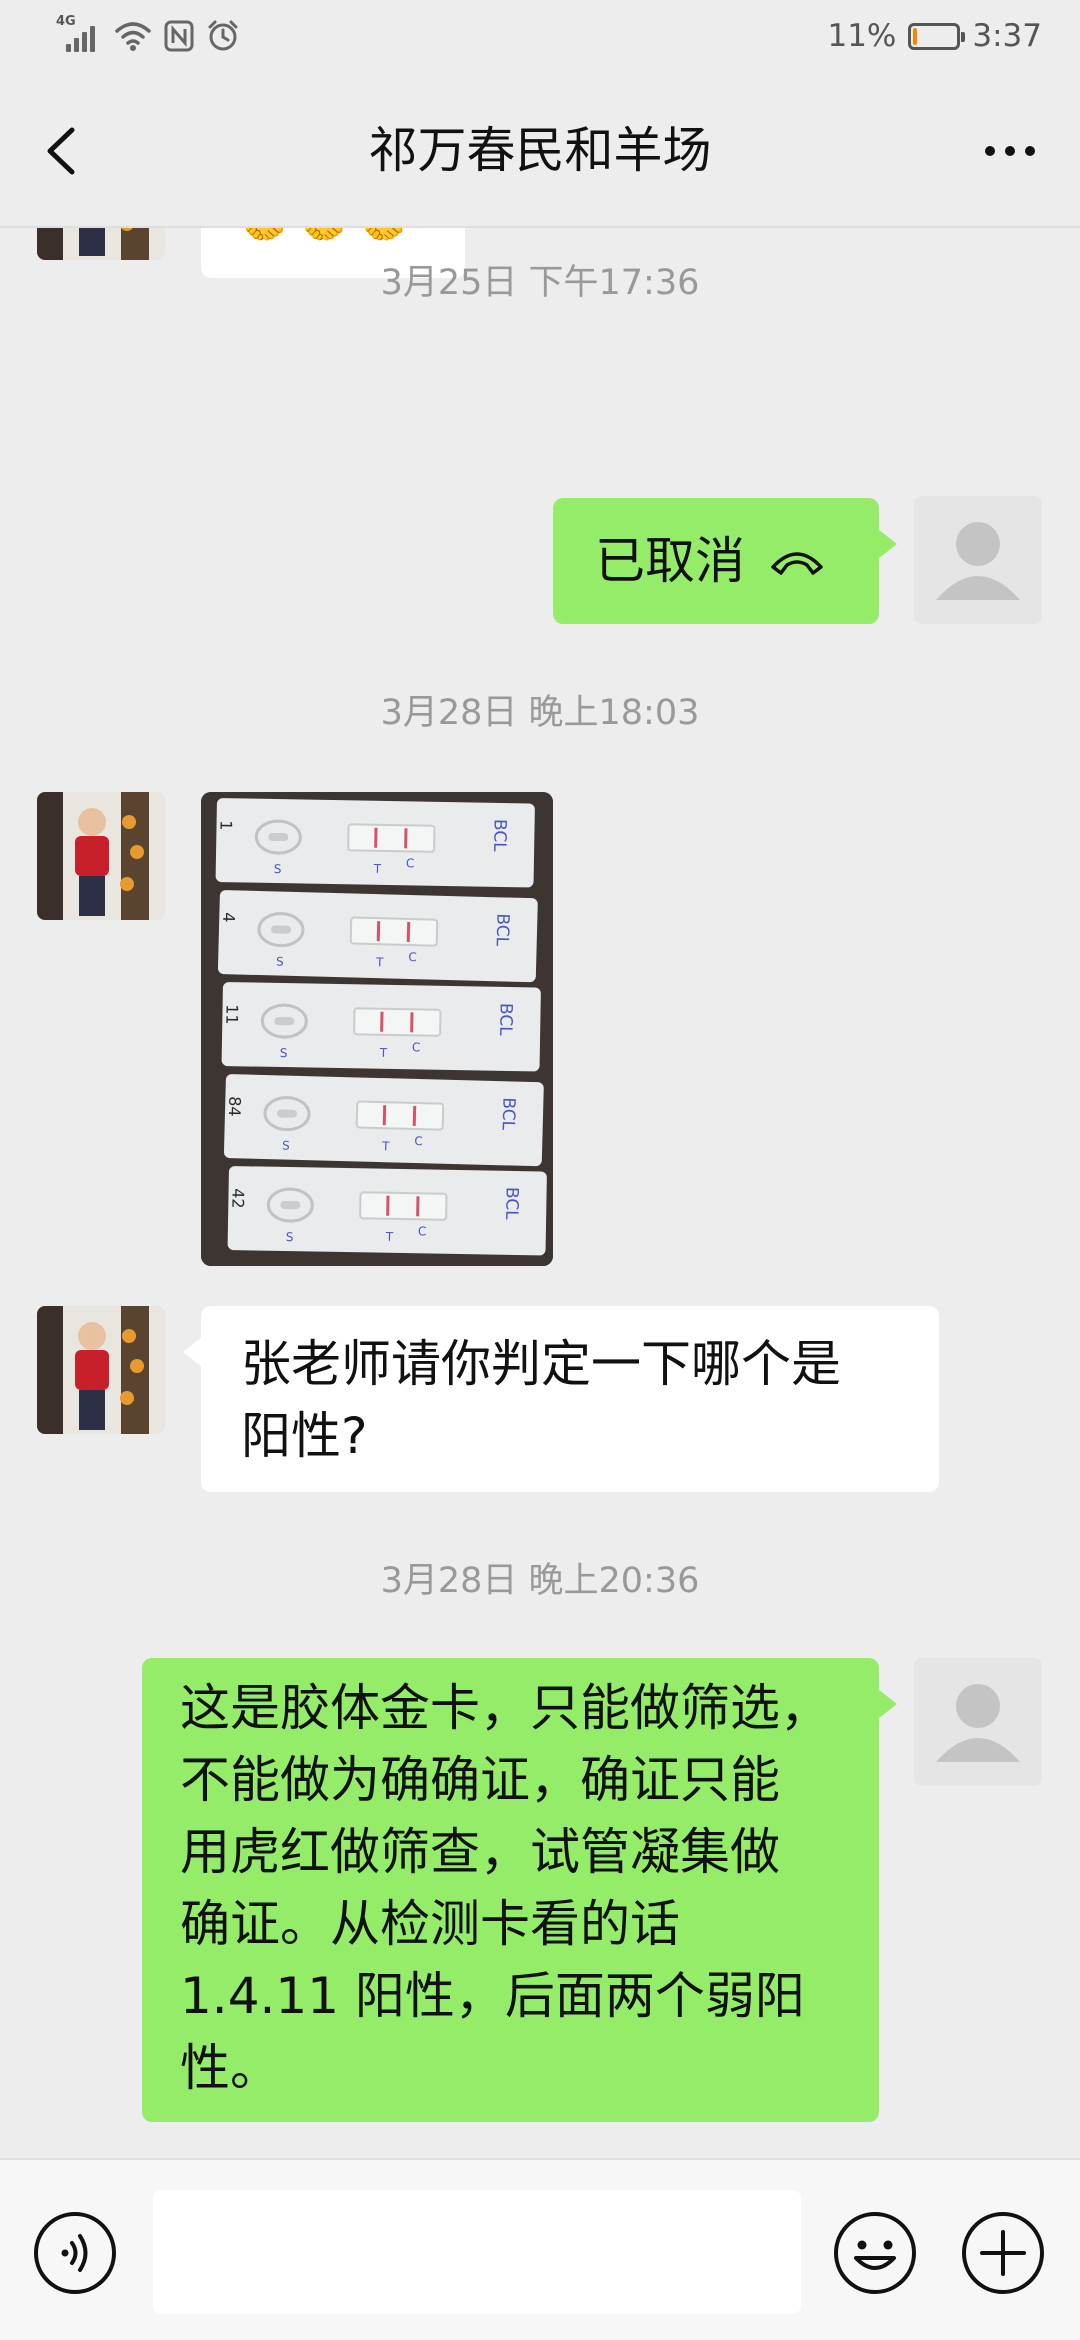 The width and height of the screenshot is (1080, 2340). Describe the element at coordinates (235, 1106) in the screenshot. I see `handwritten-mark: 84` at that location.